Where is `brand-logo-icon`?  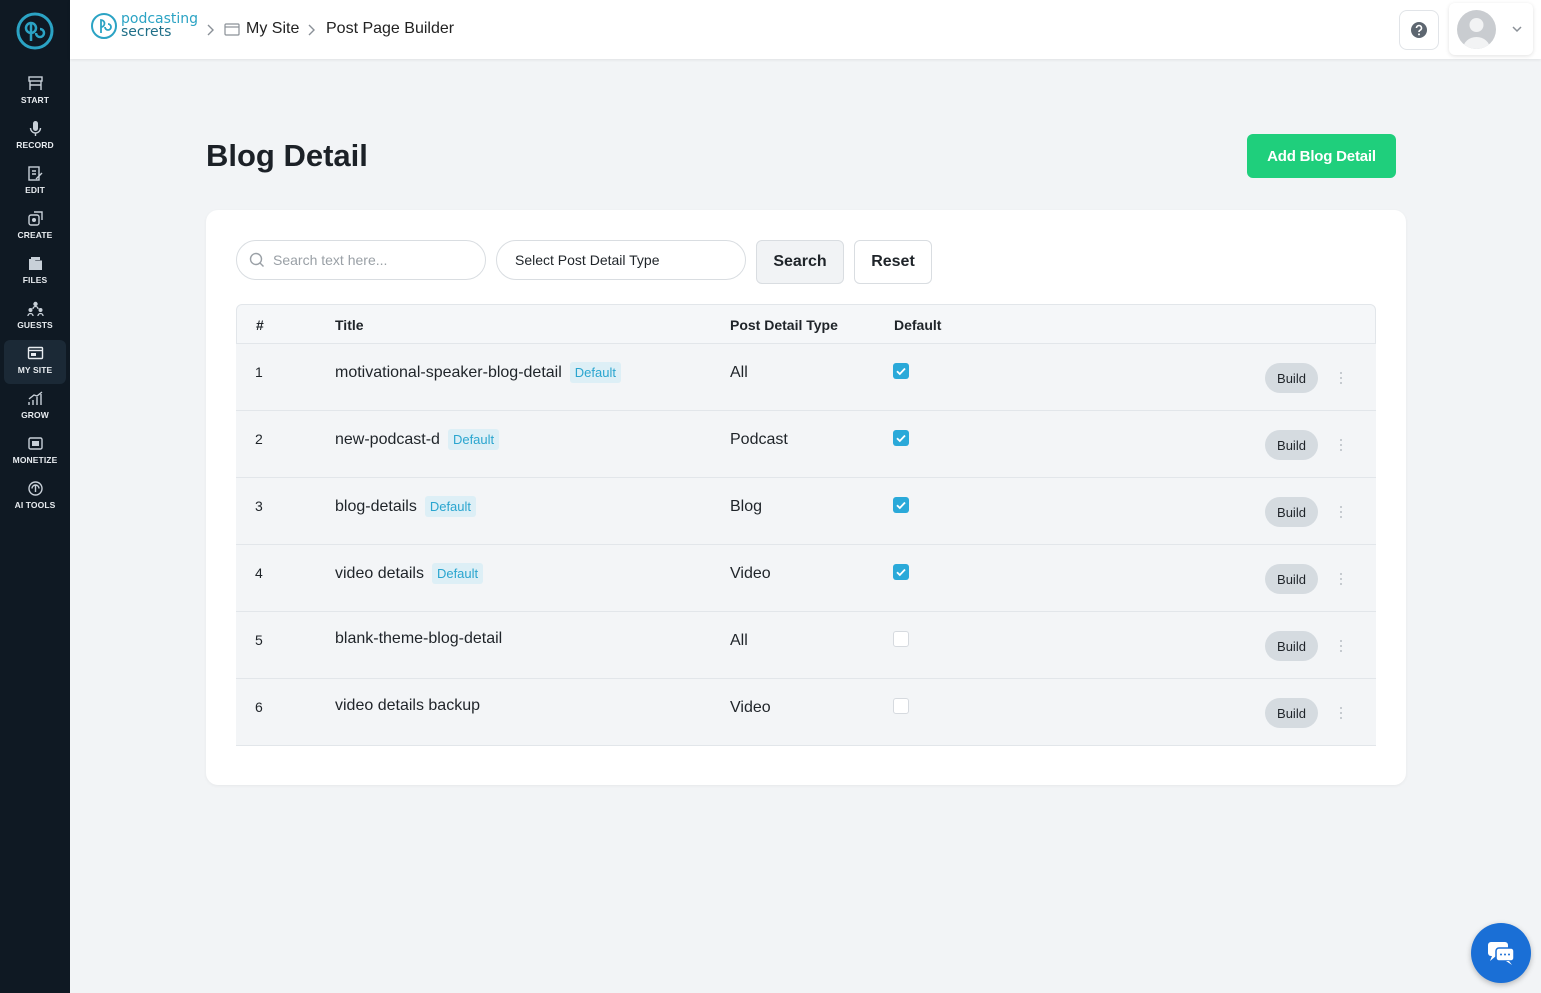 brand-logo-icon is located at coordinates (104, 26).